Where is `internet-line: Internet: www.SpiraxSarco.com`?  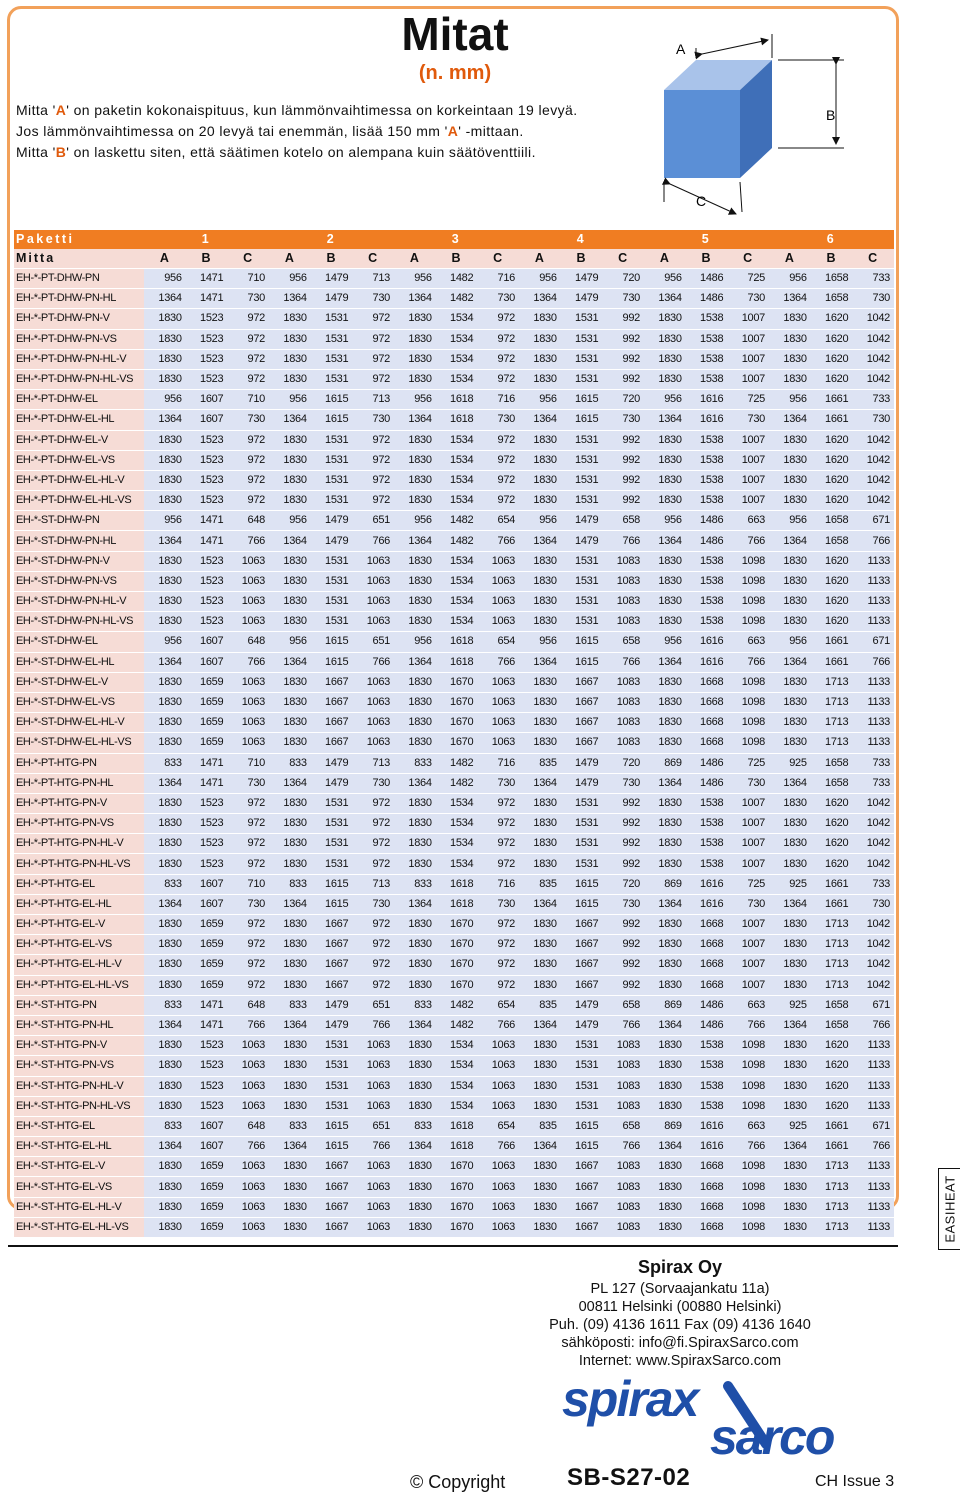
internet-line: Internet: www.SpiraxSarco.com is located at coordinates (680, 1361).